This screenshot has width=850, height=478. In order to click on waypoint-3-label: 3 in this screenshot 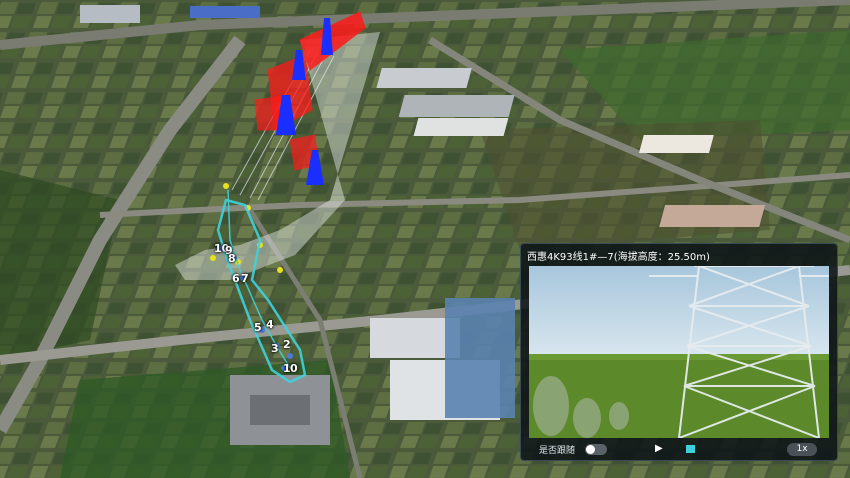, I will do `click(275, 348)`.